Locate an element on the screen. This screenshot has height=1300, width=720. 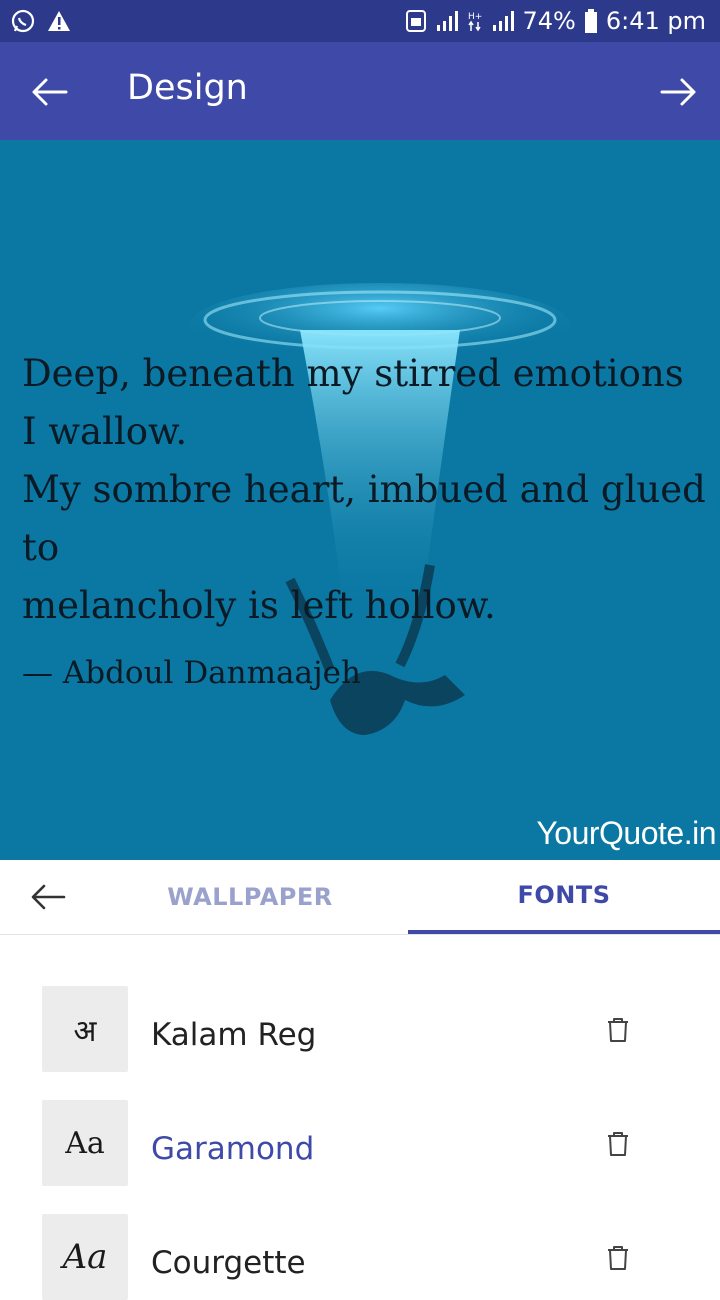
page-title: Design is located at coordinates (187, 88).